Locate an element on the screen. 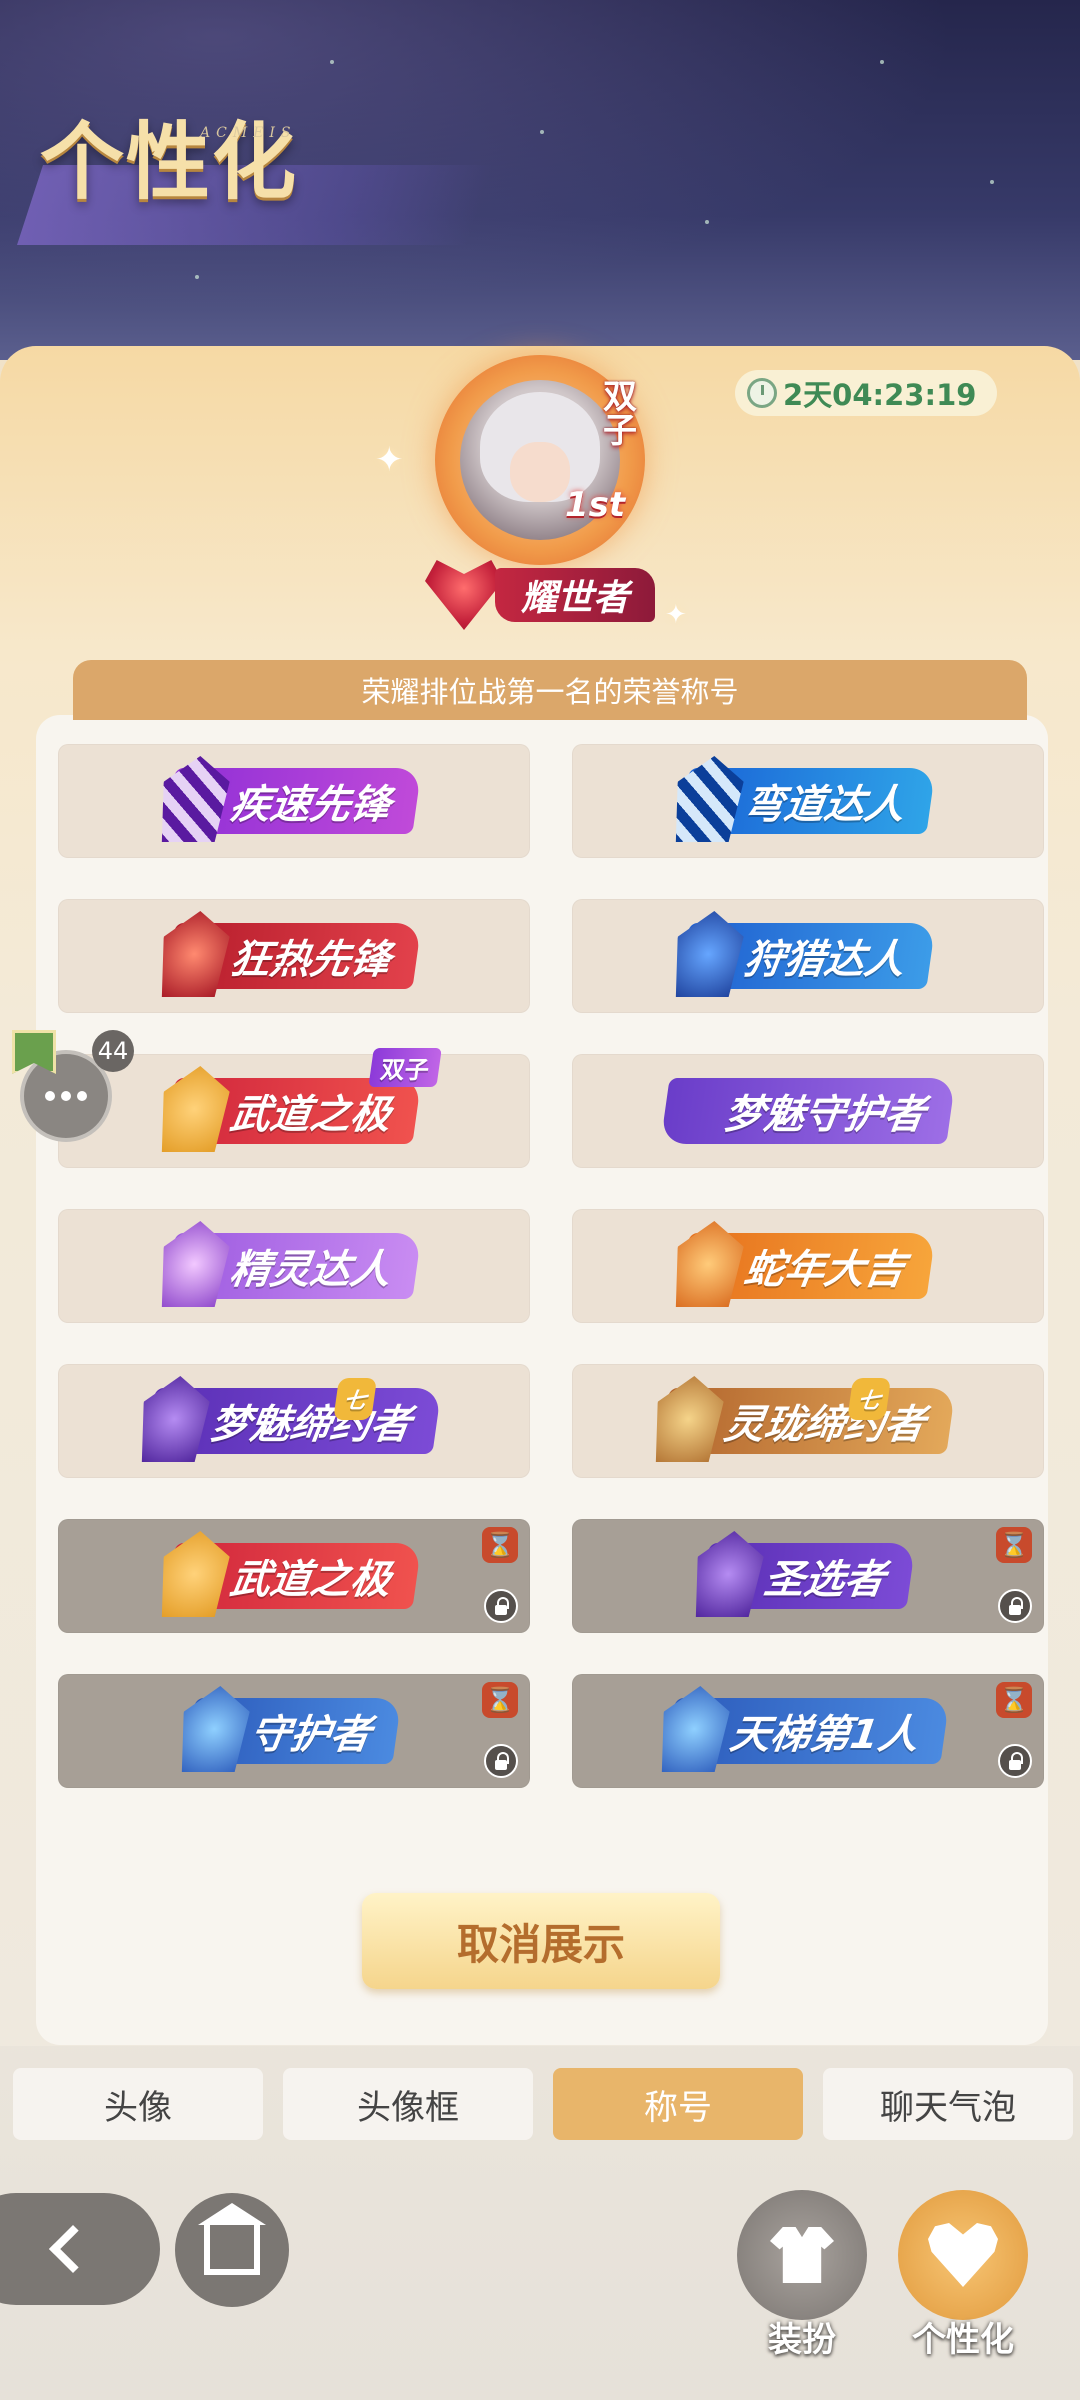  category-tabs: 头像 头像框 称号 聊天气泡 is located at coordinates (543, 2104).